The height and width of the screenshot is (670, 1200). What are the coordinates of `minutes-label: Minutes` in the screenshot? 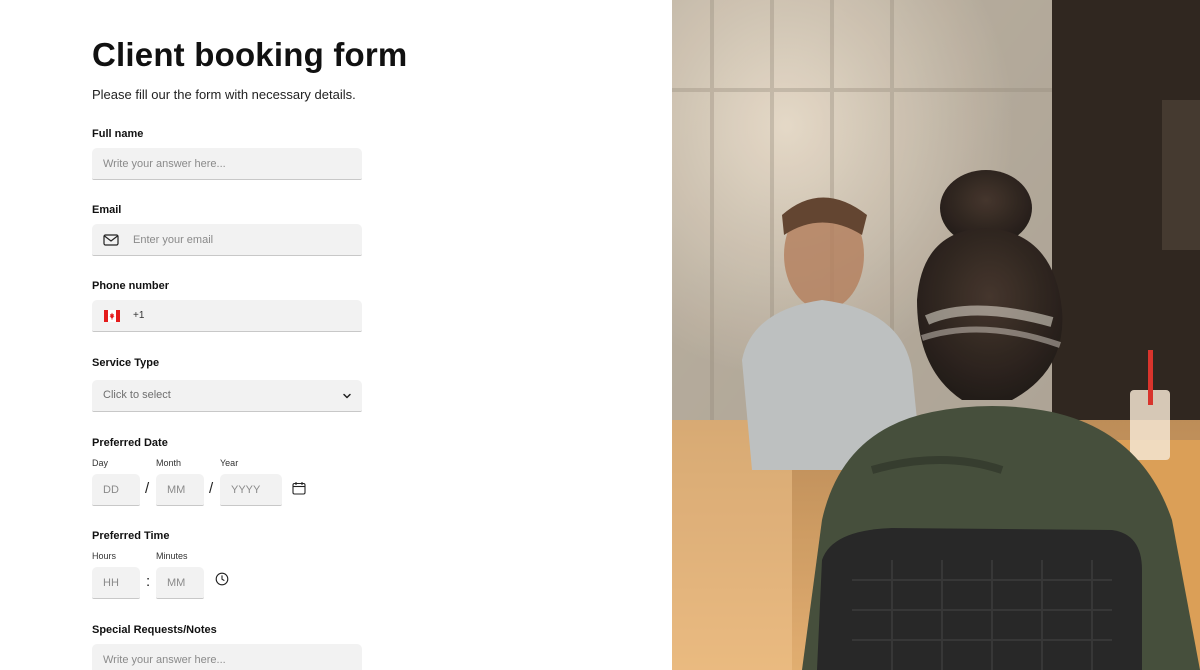 It's located at (172, 556).